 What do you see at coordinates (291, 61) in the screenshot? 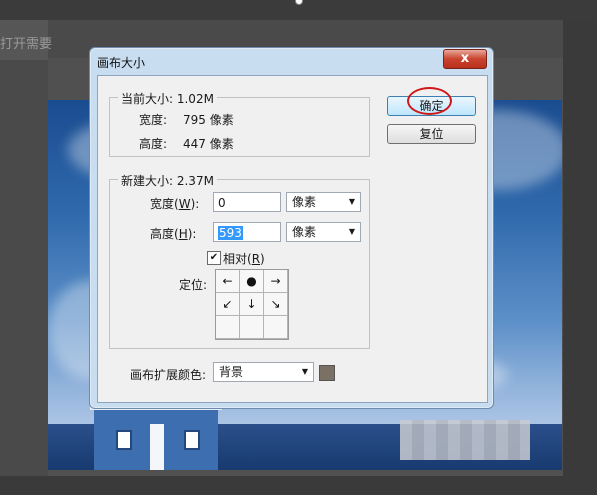
I see `dialog-titlebar: 画布大小 x` at bounding box center [291, 61].